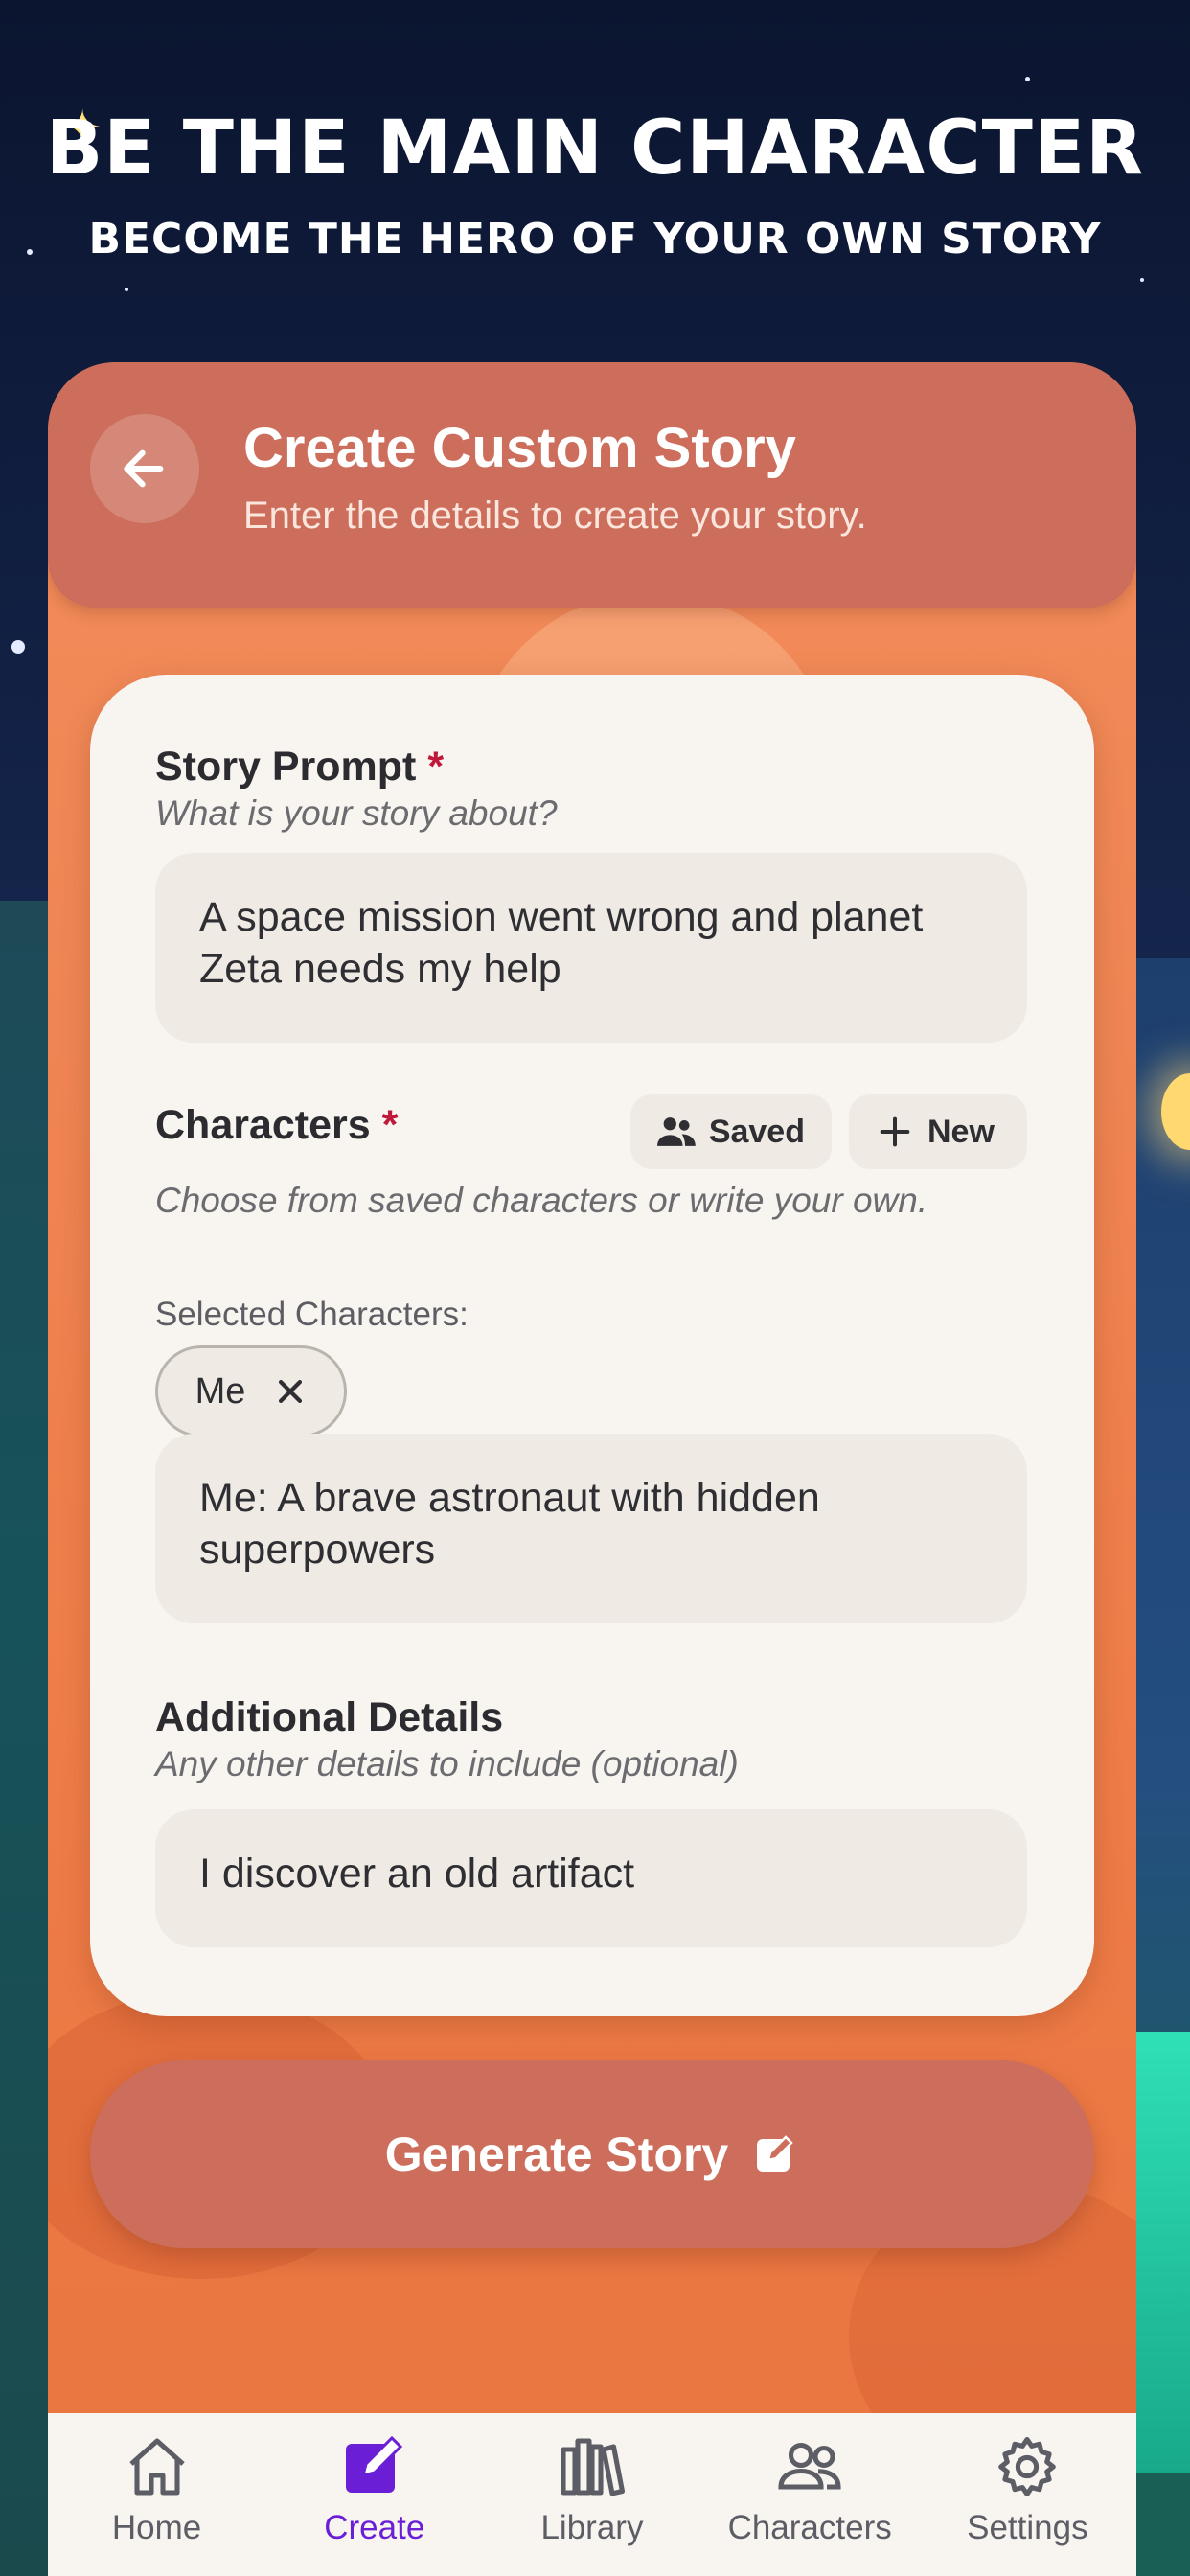  I want to click on tab-home: Home, so click(157, 2489).